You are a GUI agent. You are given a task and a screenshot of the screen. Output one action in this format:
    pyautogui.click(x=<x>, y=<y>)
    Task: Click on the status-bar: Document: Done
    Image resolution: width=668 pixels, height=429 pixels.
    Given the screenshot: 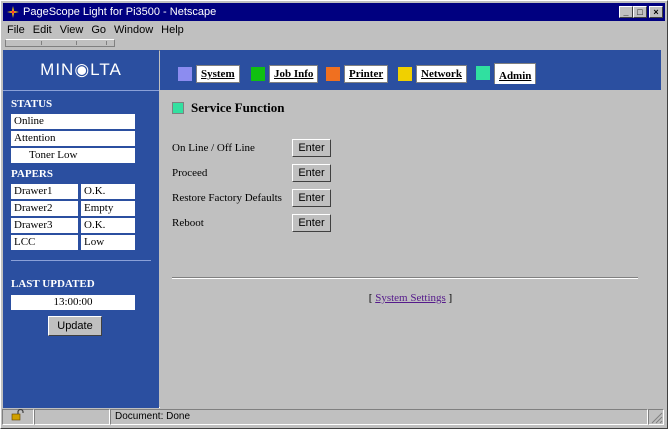 What is the action you would take?
    pyautogui.click(x=333, y=417)
    